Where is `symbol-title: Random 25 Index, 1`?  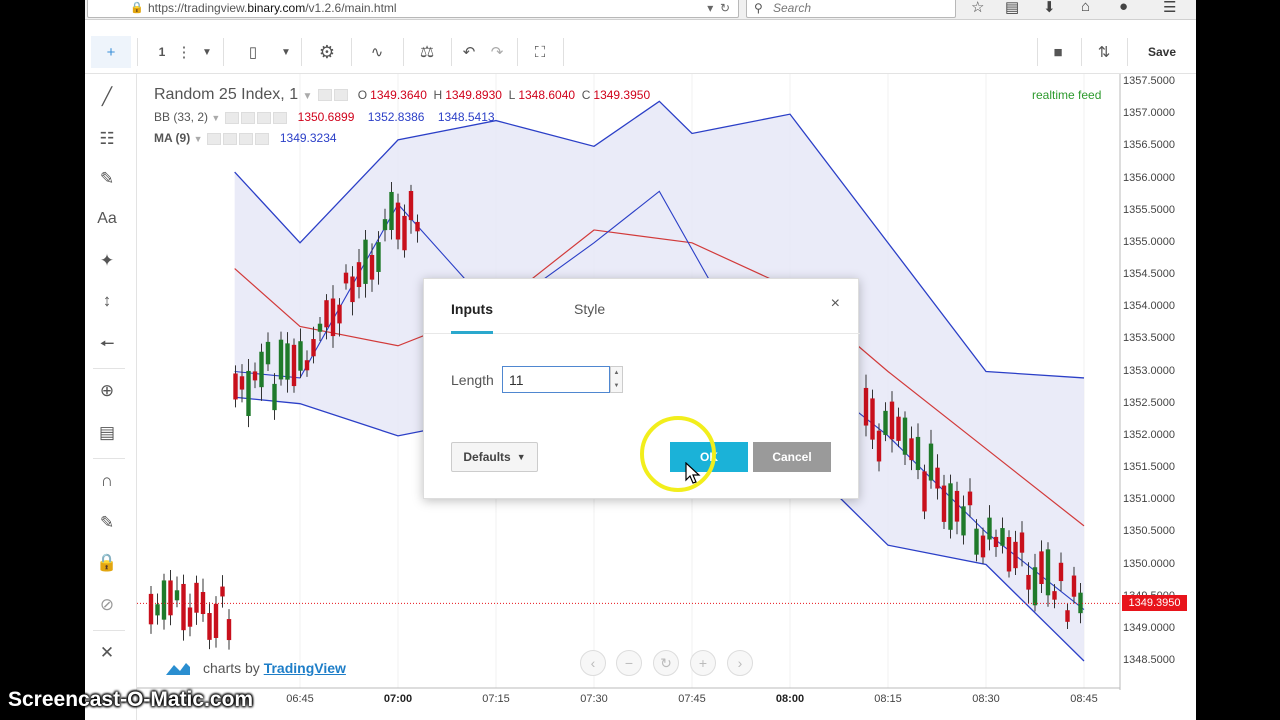 symbol-title: Random 25 Index, 1 is located at coordinates (226, 94).